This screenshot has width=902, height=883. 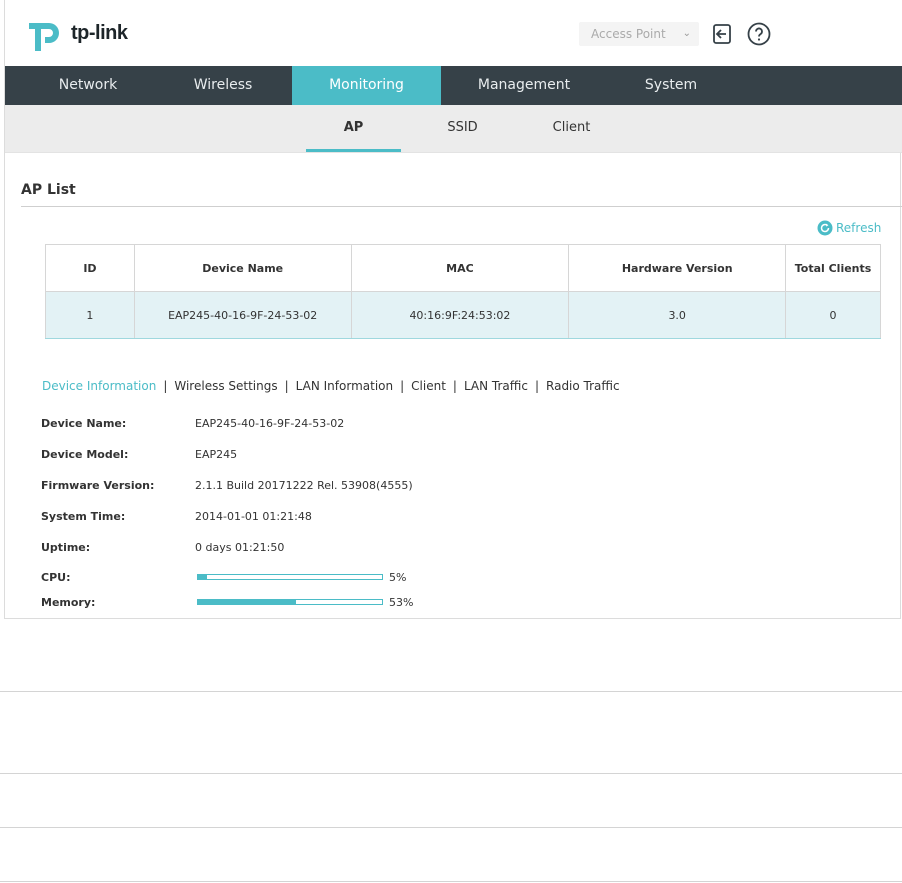 What do you see at coordinates (401, 602) in the screenshot?
I see `memory-usage-percent: 53%` at bounding box center [401, 602].